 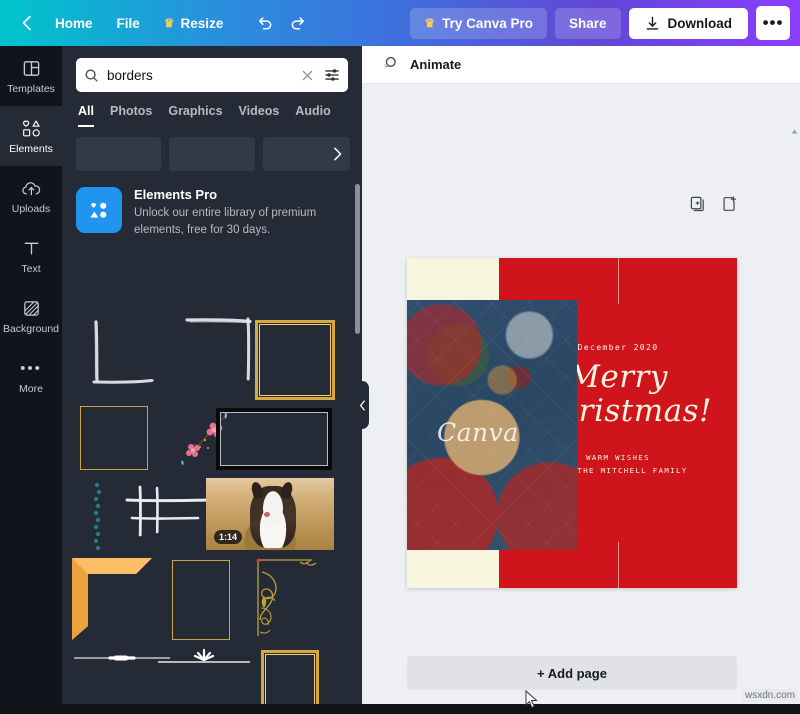 I want to click on text-icon, so click(x=31, y=248).